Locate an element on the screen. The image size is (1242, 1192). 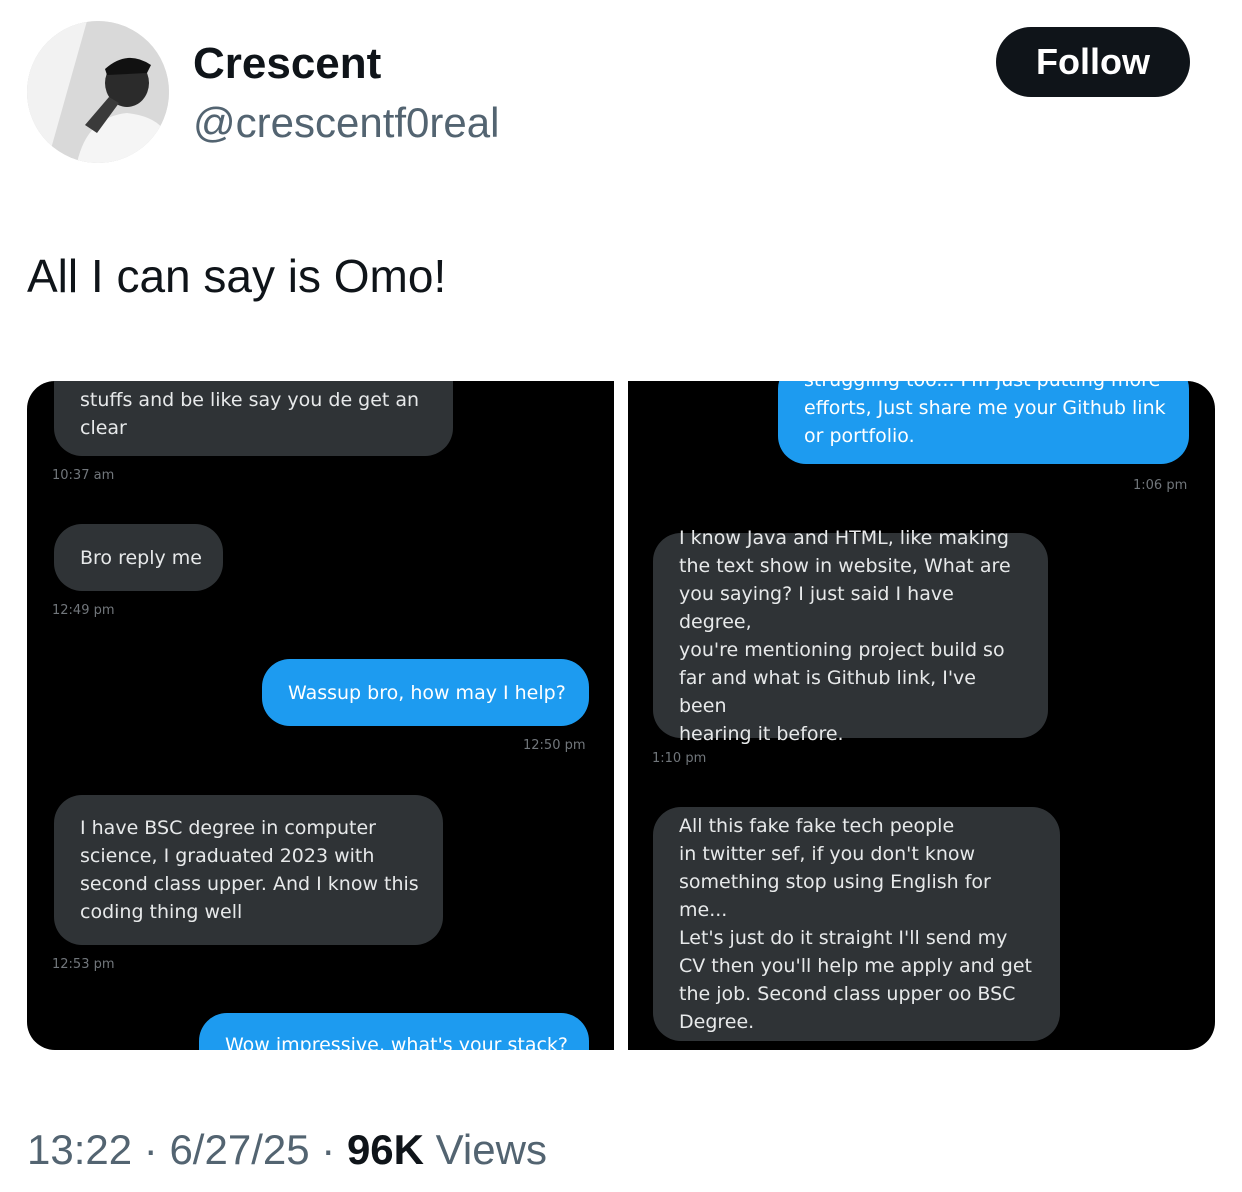
tweet-date: 6/27/25 is located at coordinates (239, 1149).